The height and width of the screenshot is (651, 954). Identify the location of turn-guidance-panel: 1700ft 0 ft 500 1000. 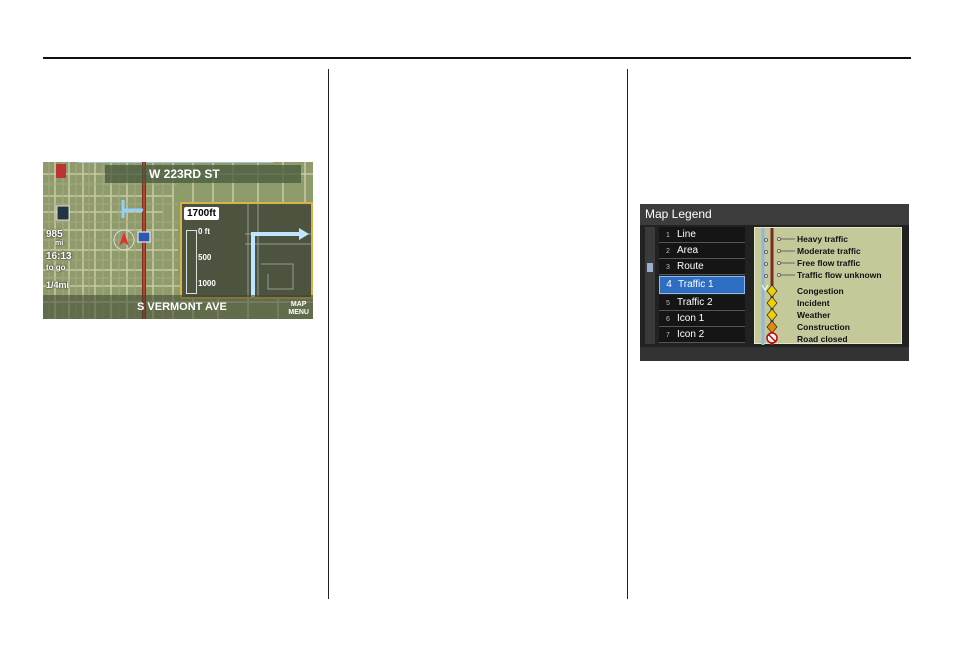
(246, 250).